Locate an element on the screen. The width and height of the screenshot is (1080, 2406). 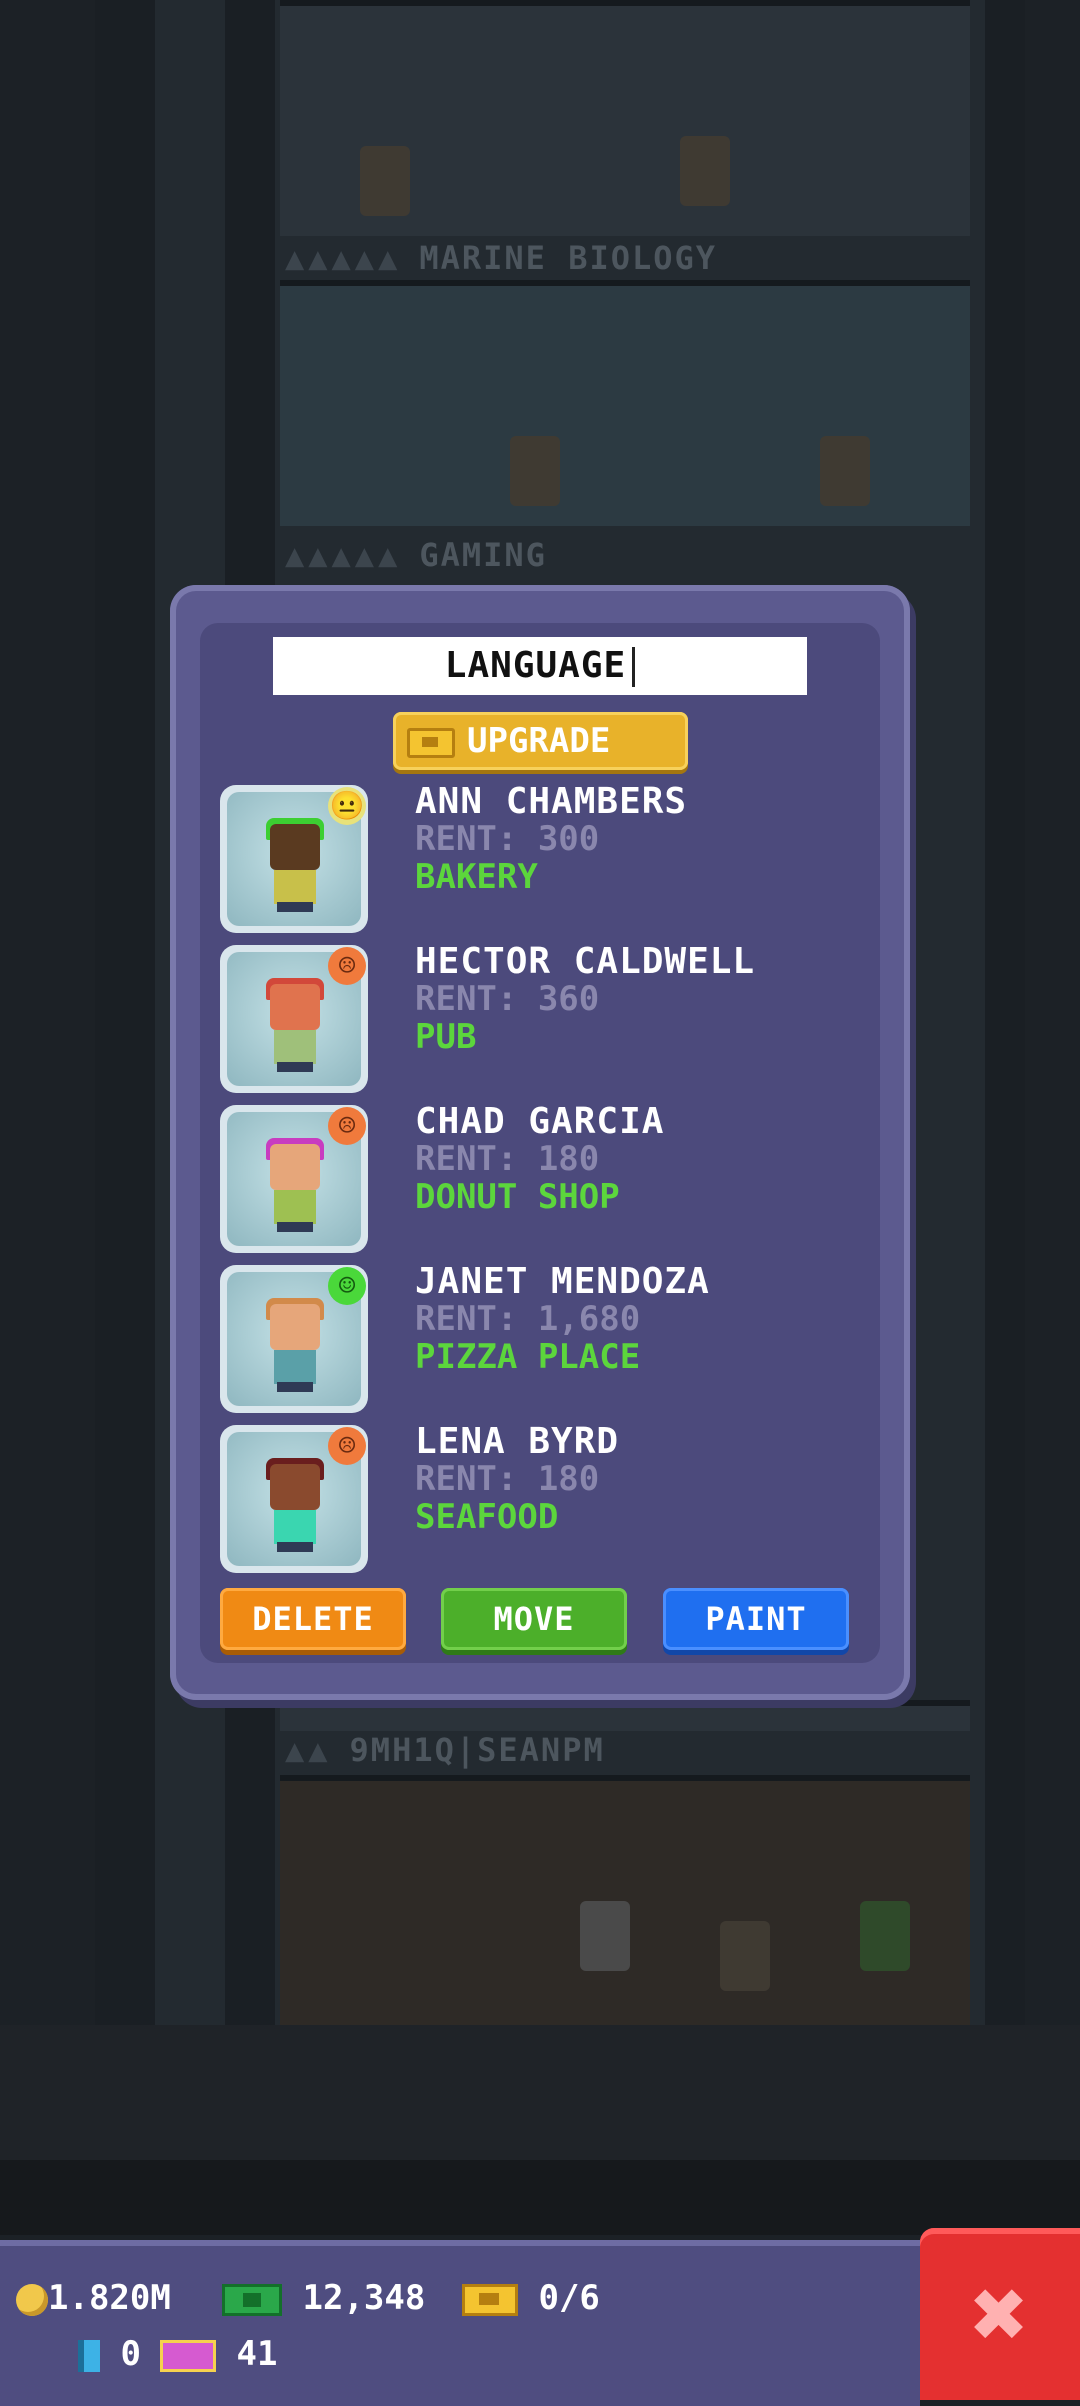
close-icon: ✖ is located at coordinates (1000, 2314).